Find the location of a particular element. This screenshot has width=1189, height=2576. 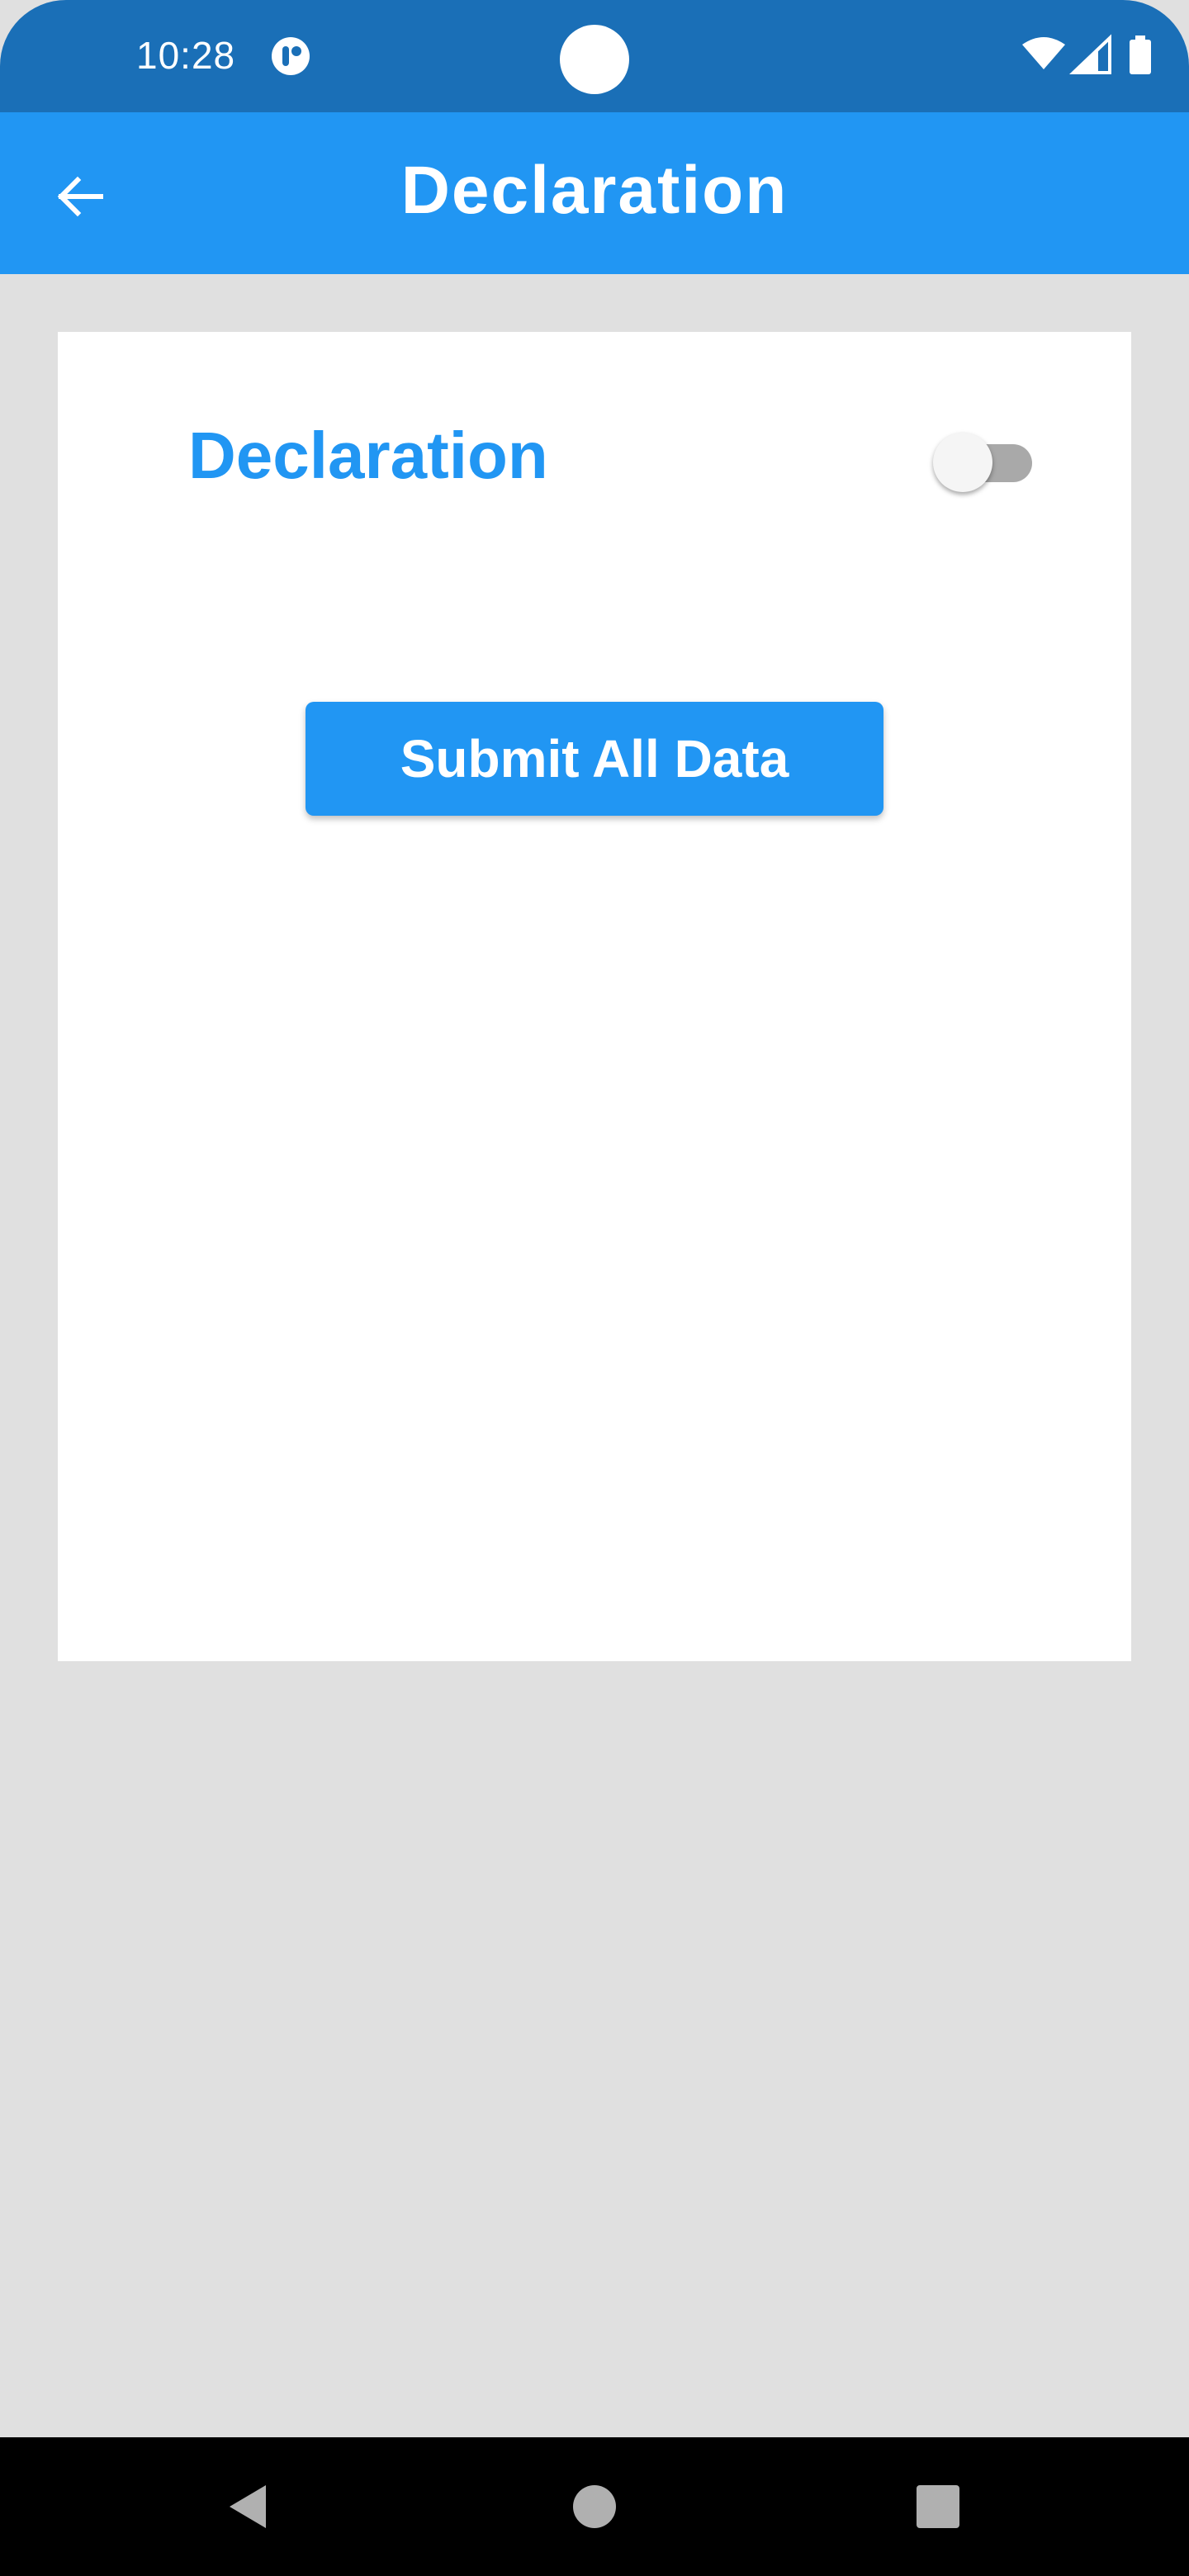

wifi-icon is located at coordinates (1043, 53).